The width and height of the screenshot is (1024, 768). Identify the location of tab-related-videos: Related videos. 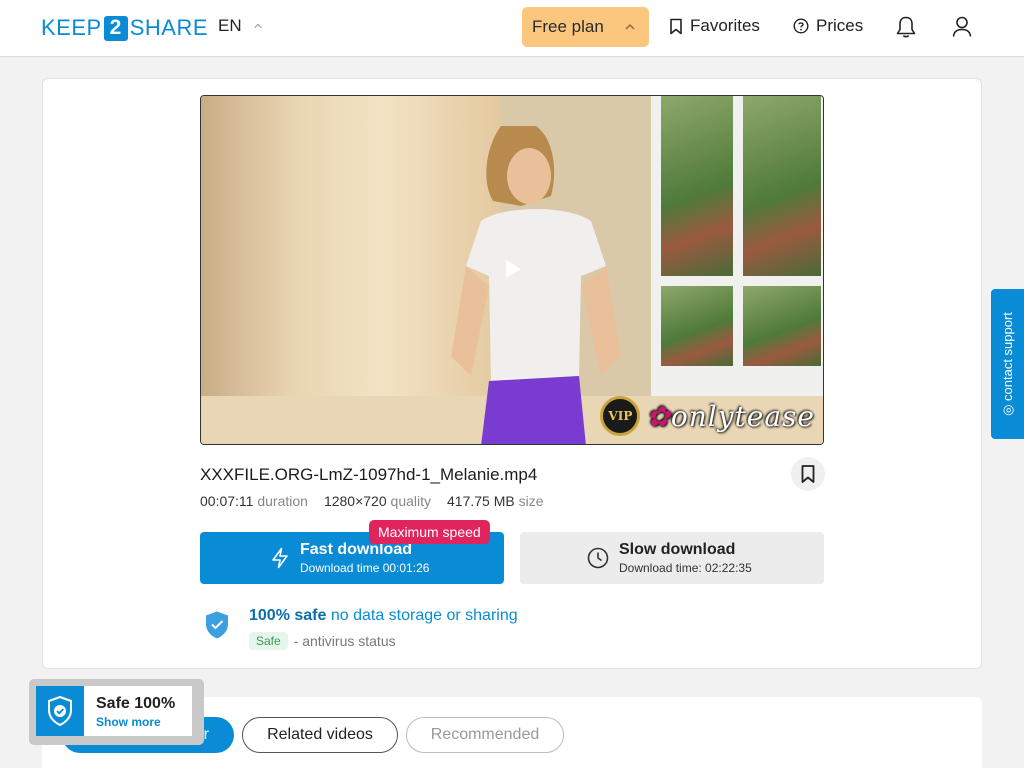
(320, 735).